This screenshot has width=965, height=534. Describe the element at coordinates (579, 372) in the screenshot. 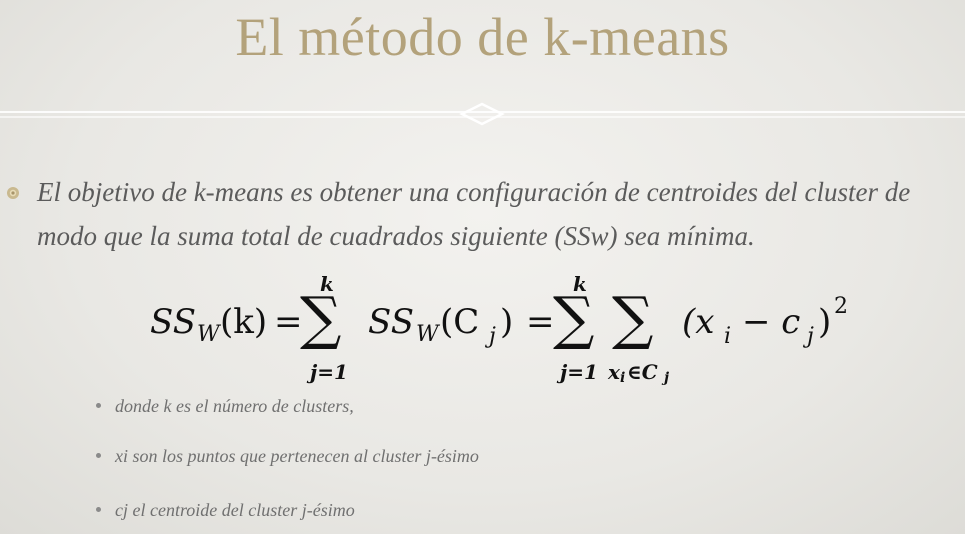

I see `sum2-lower: j=1` at that location.